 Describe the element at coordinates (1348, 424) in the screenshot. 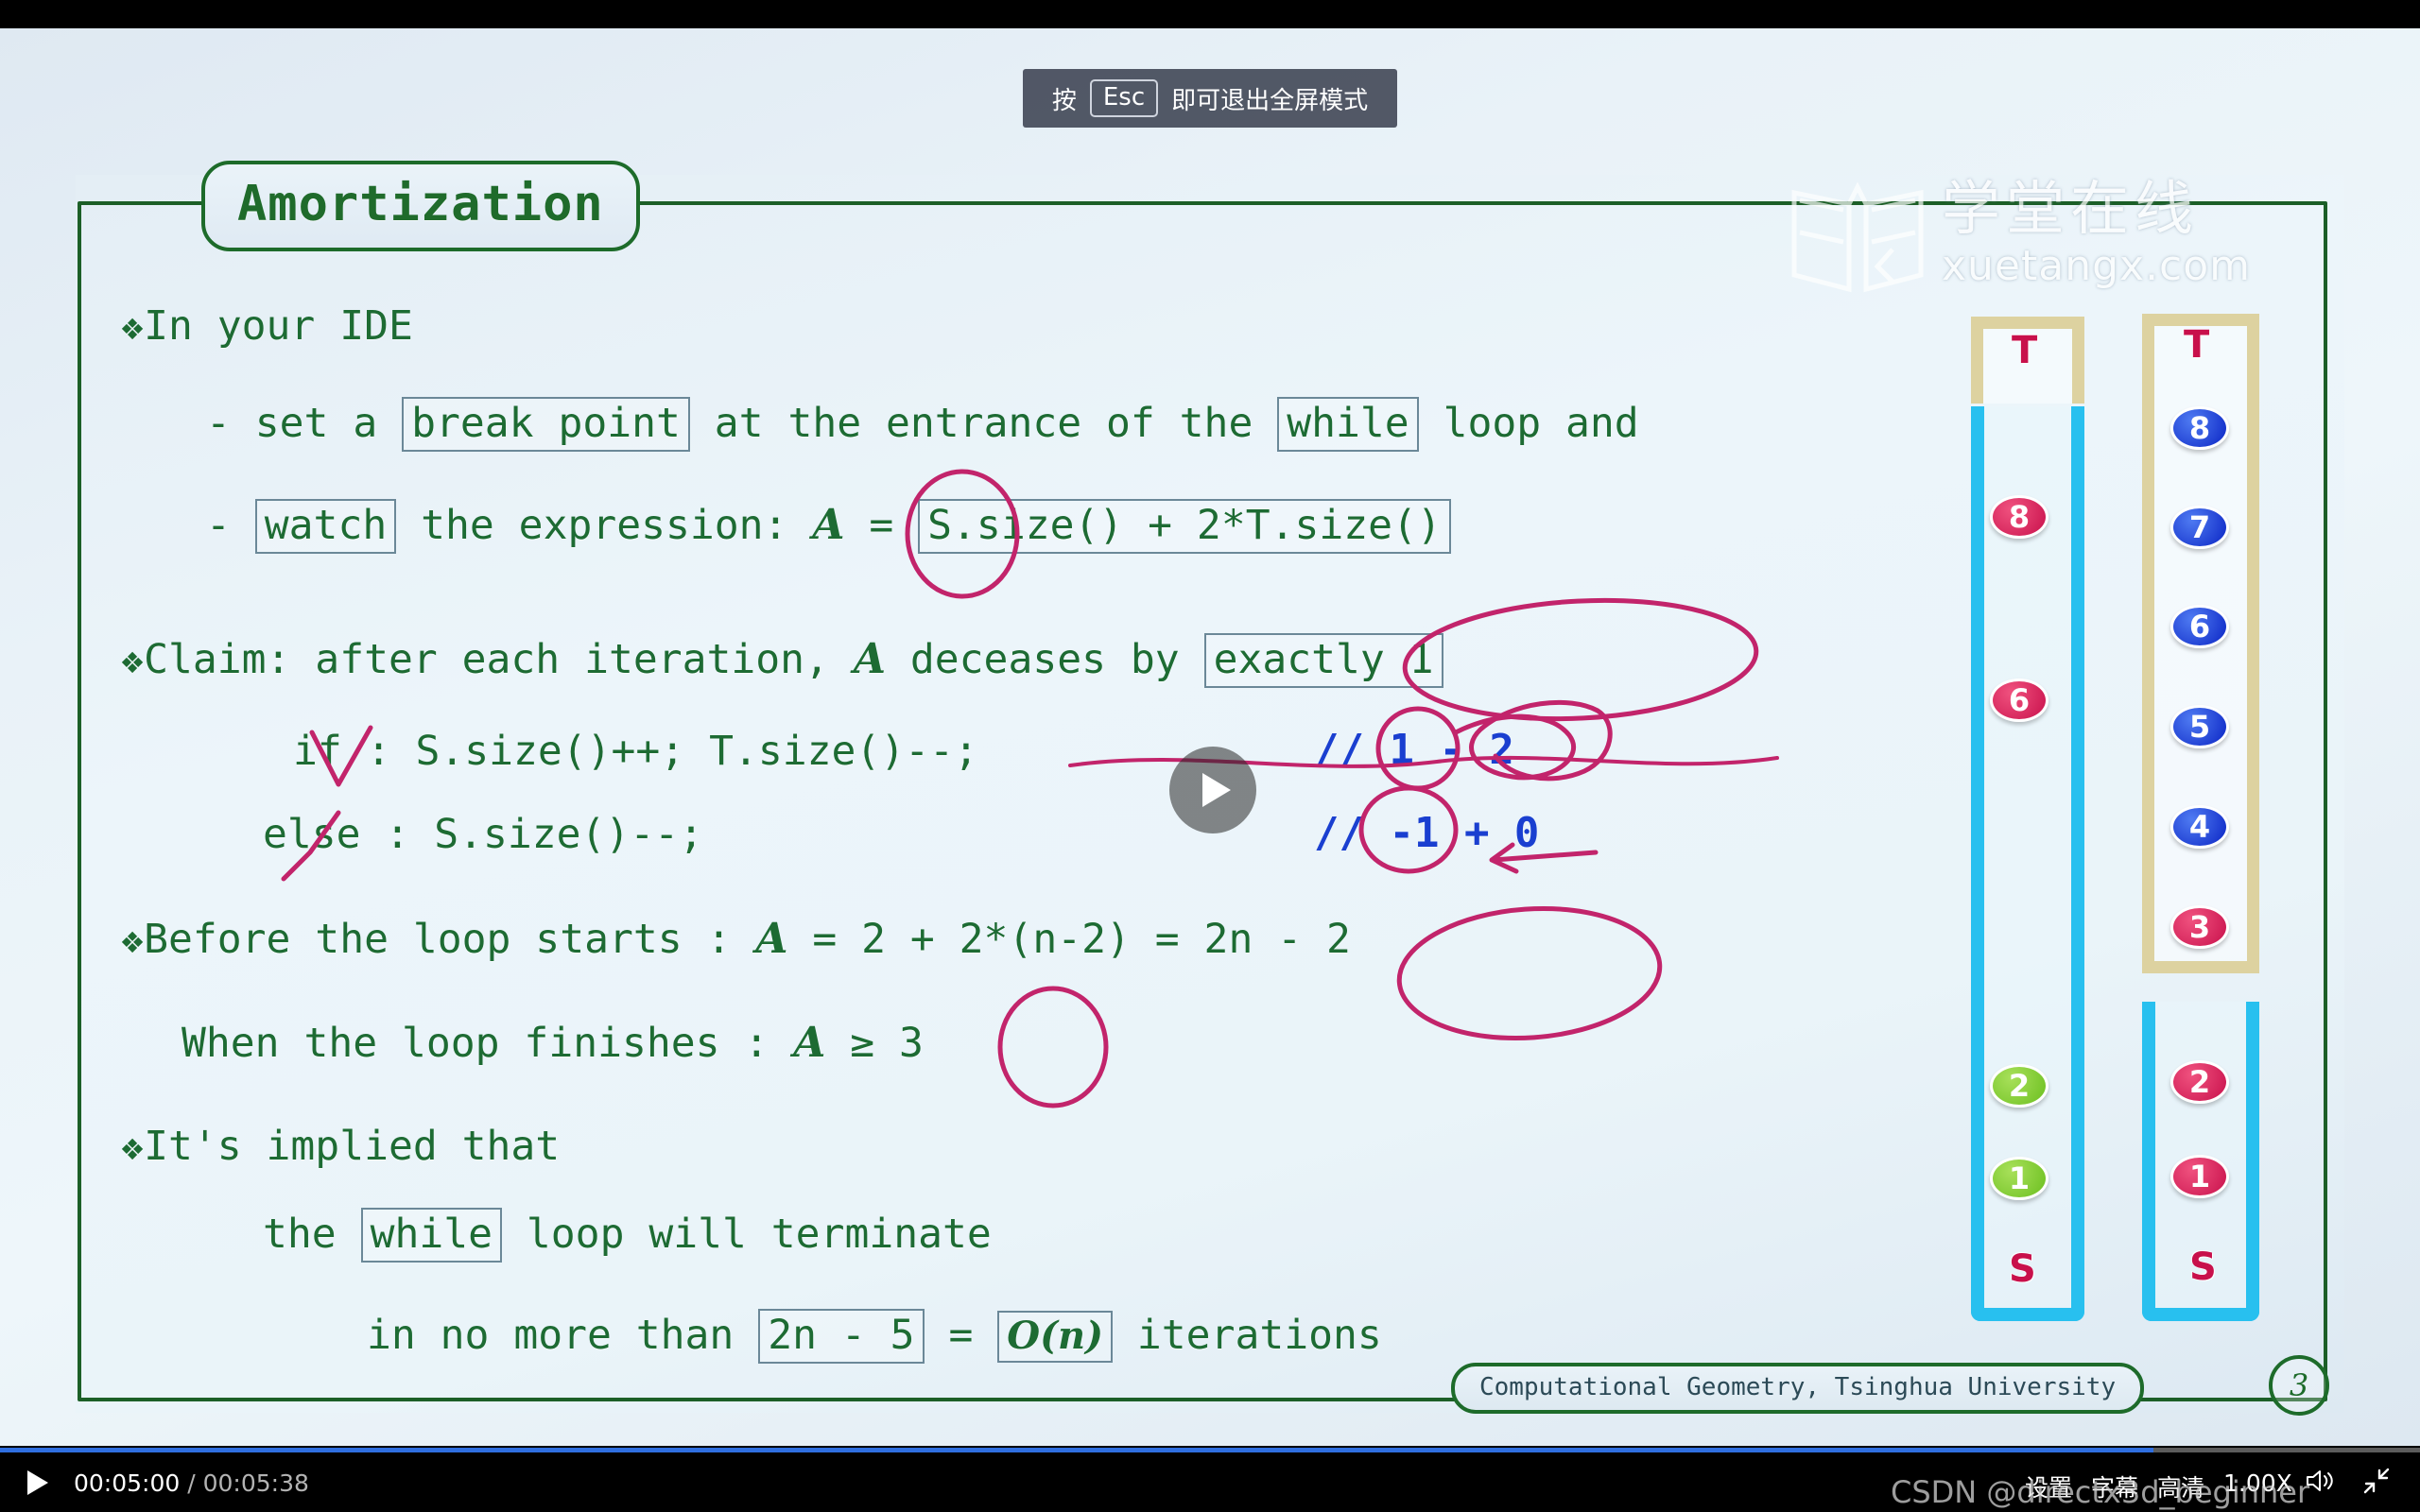

I see `while-box-1: while` at that location.